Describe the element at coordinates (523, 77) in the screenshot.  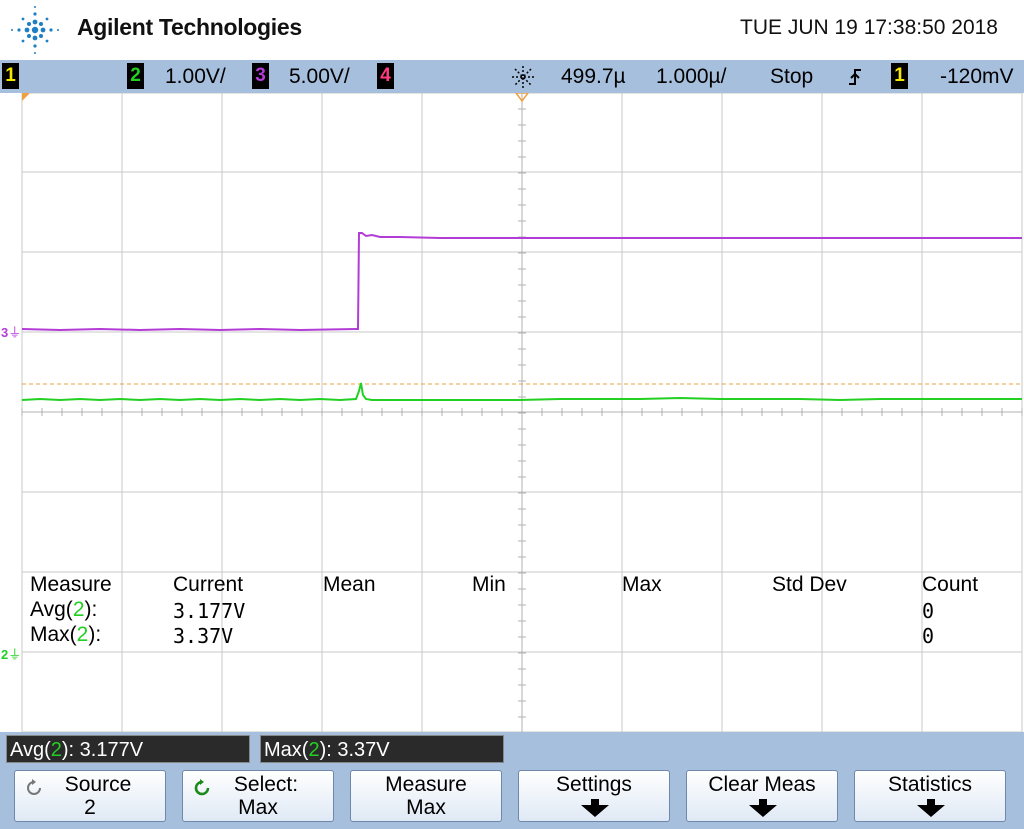
I see `acquisition-mode-icon` at that location.